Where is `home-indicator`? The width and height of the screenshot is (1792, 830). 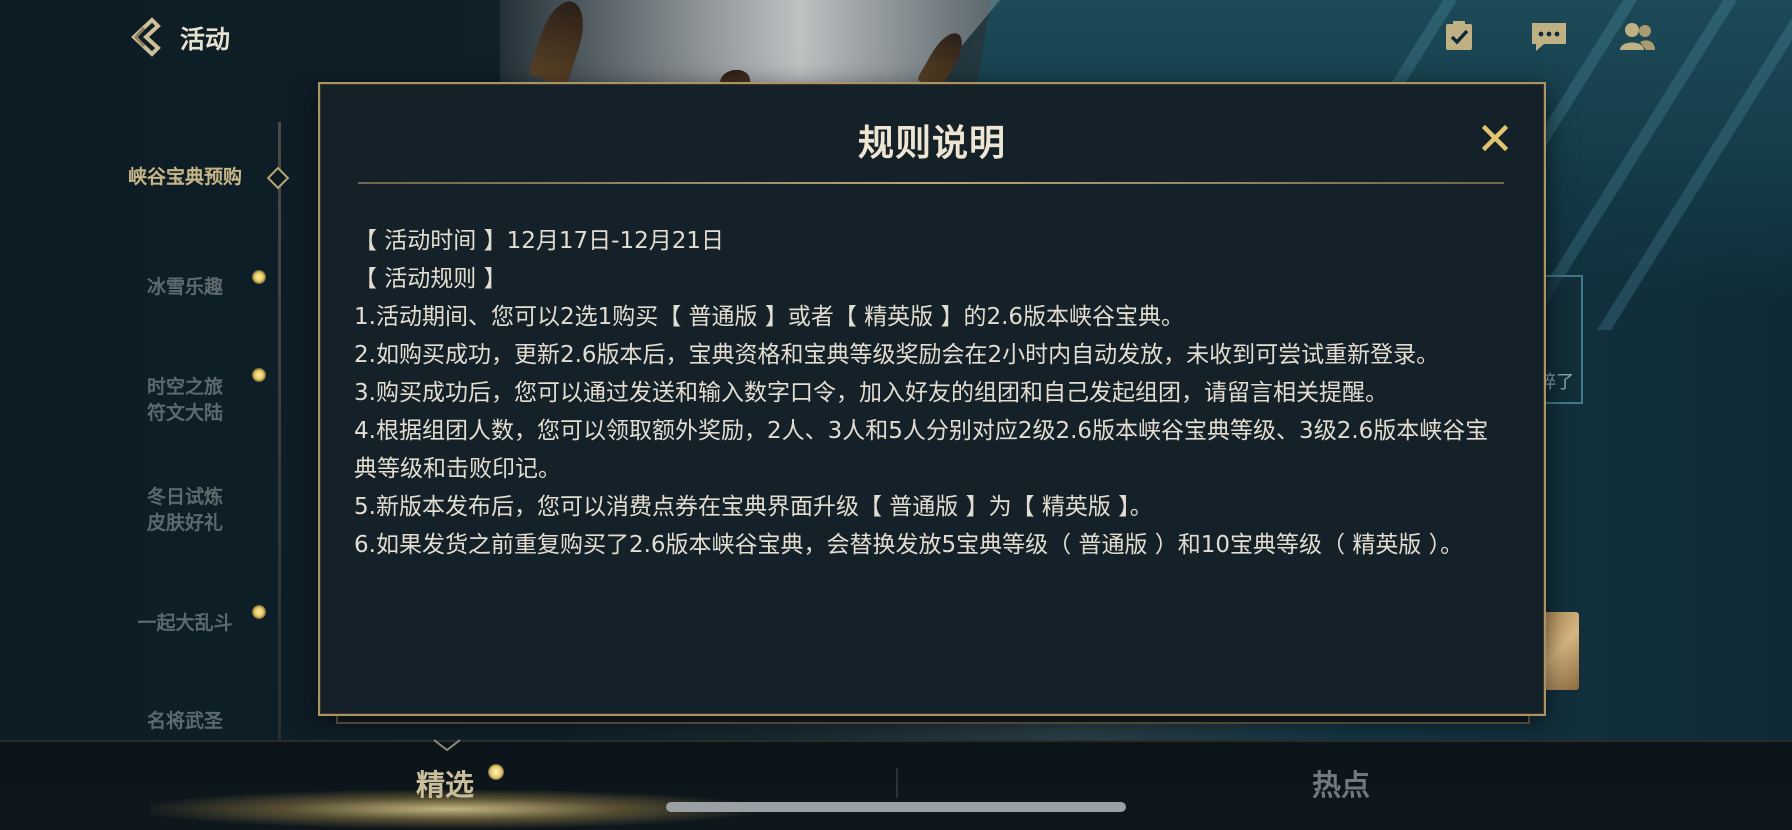
home-indicator is located at coordinates (896, 807).